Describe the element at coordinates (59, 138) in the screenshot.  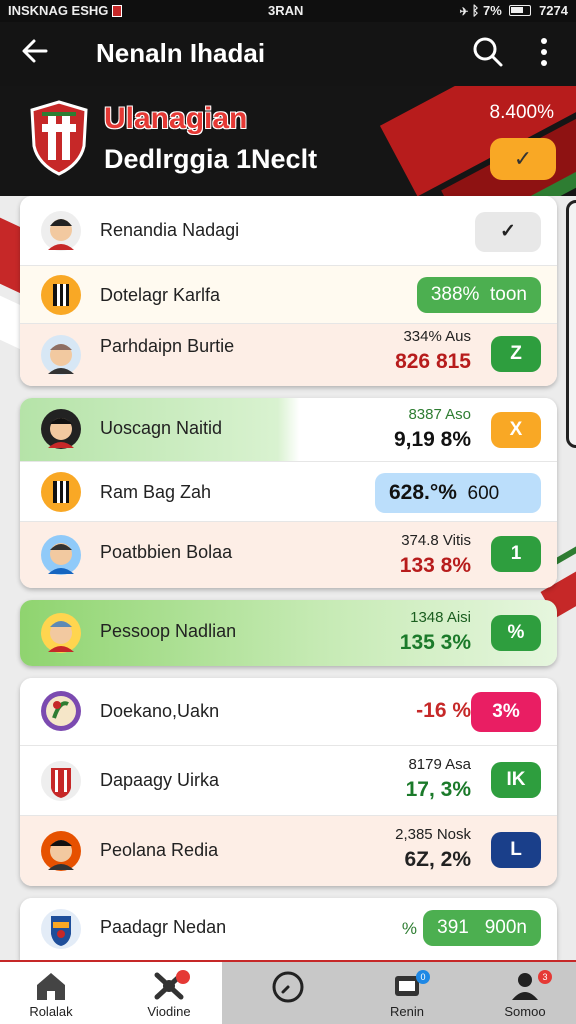
I see `club-crest-icon` at that location.